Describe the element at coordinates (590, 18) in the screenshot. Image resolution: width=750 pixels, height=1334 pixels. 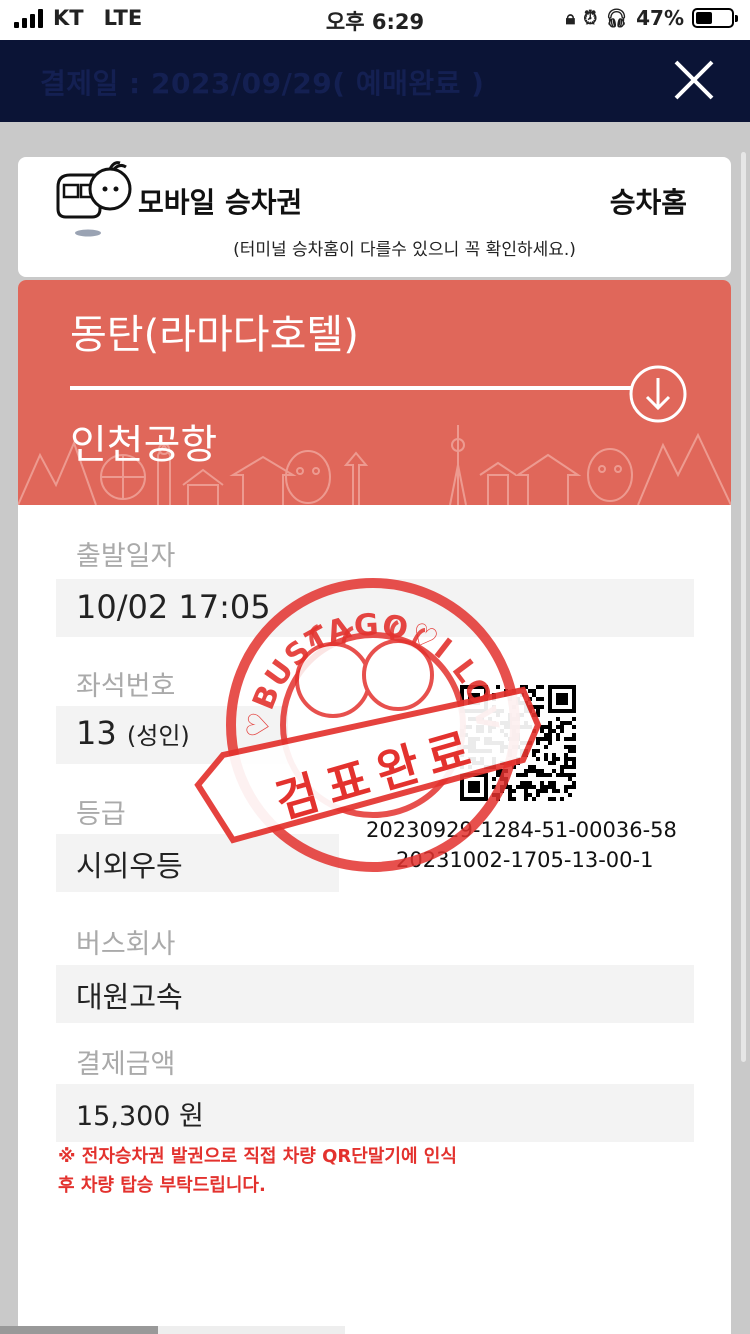
I see `alarm-icon: ⏰︎` at that location.